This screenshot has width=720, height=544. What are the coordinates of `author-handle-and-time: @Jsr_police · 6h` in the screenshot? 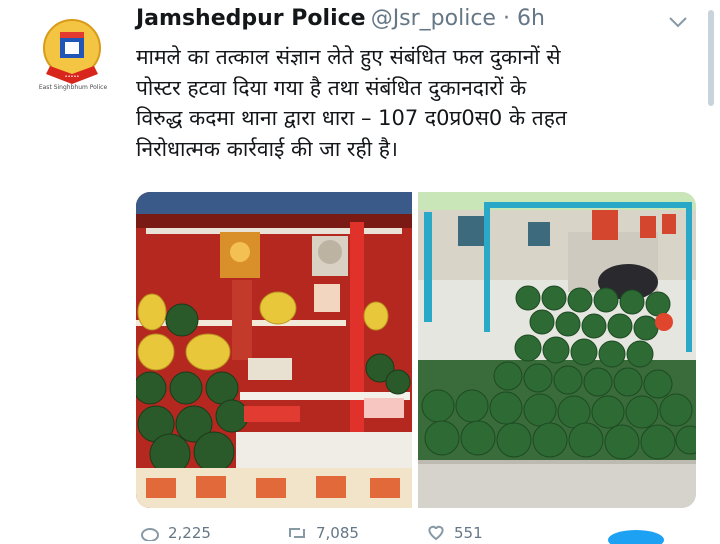 It's located at (458, 18).